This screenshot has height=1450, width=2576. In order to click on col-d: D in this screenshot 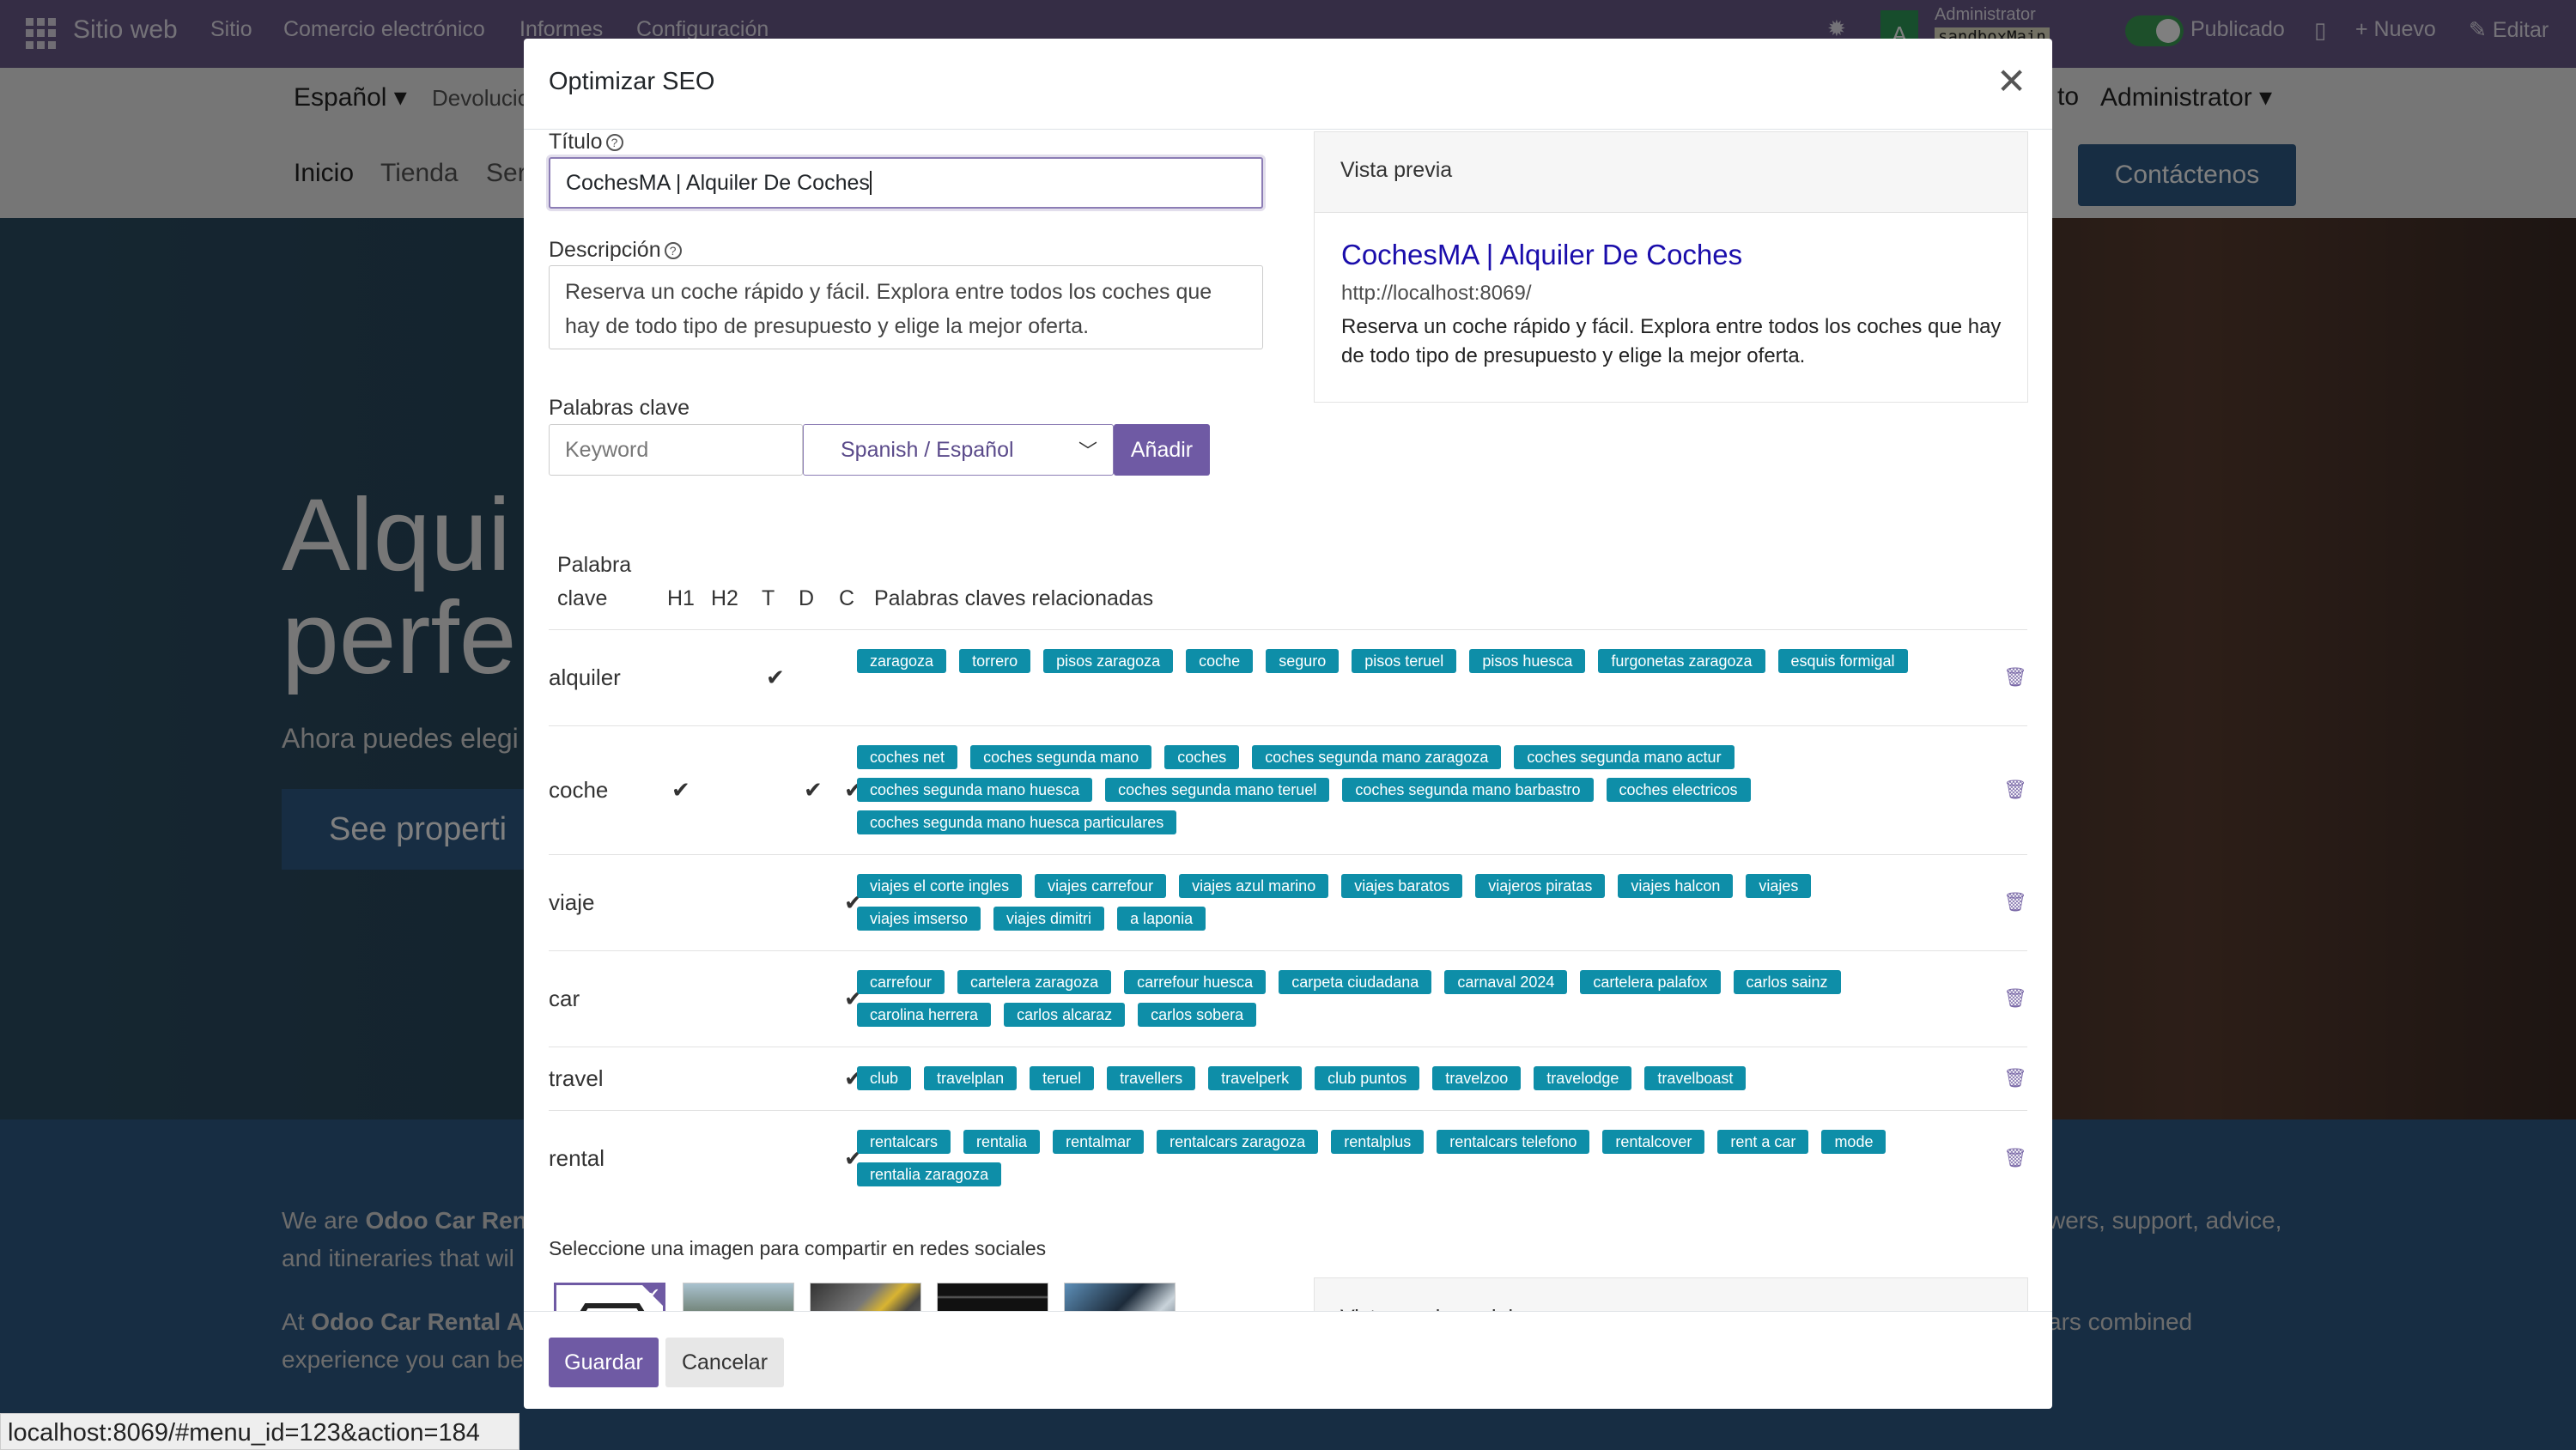, I will do `click(807, 598)`.